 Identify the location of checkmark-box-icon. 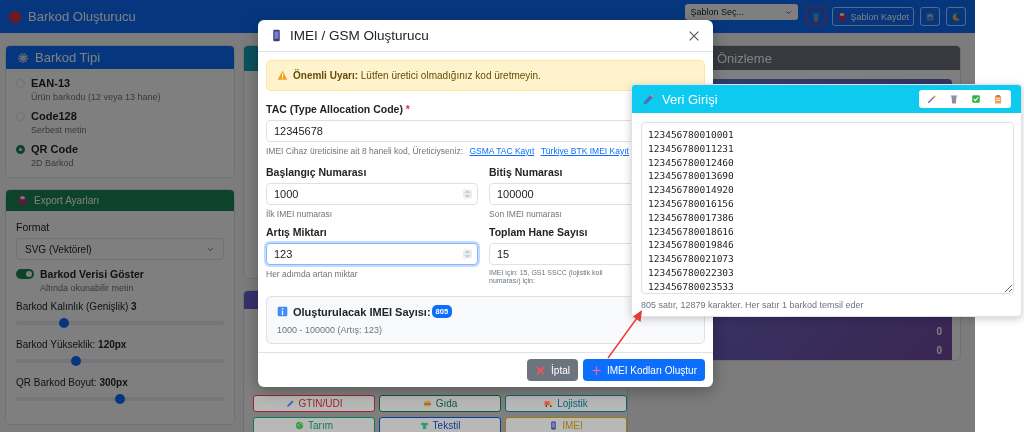
(976, 99).